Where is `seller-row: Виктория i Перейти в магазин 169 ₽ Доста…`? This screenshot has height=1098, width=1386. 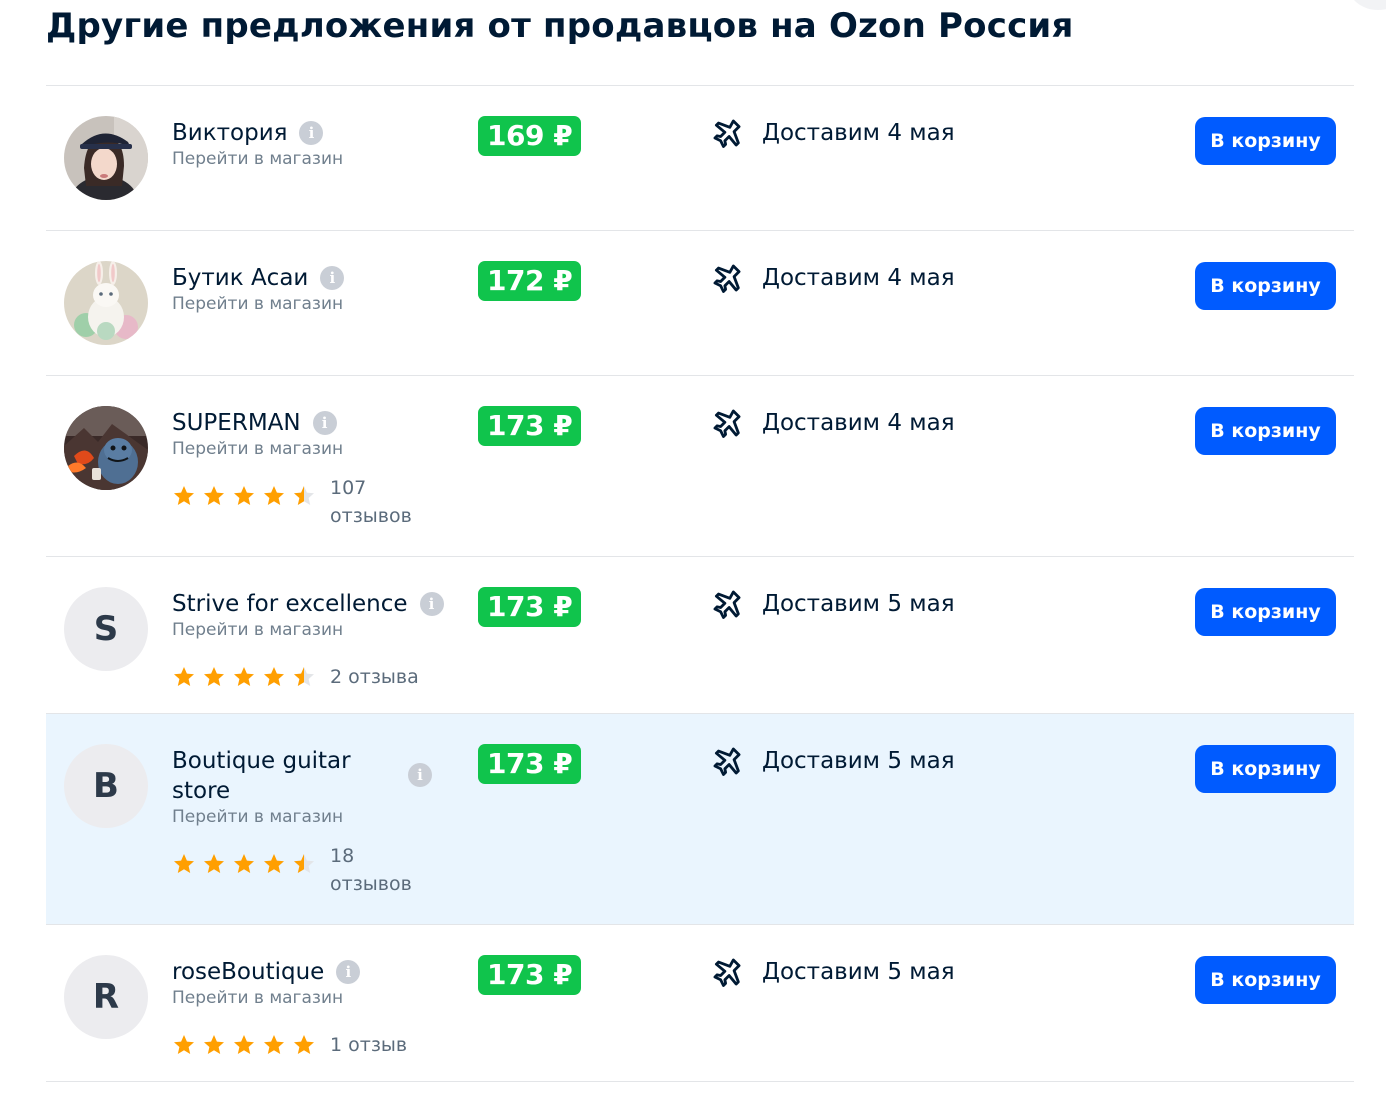 seller-row: Виктория i Перейти в магазин 169 ₽ Доста… is located at coordinates (700, 158).